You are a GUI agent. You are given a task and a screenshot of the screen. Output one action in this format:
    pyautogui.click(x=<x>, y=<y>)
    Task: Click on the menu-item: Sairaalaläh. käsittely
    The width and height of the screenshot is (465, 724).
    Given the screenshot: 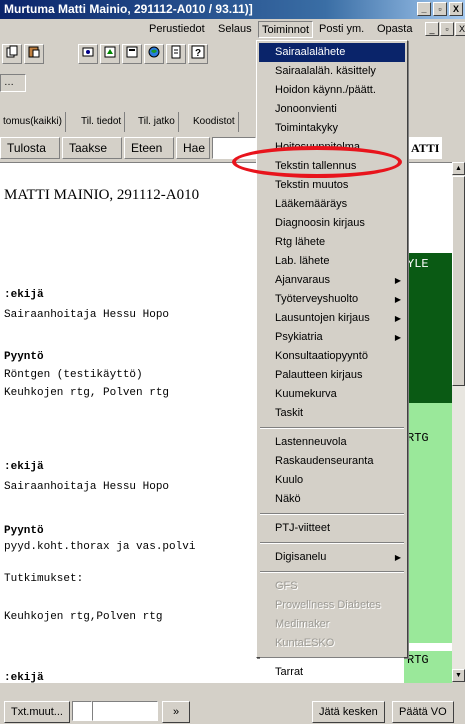 What is the action you would take?
    pyautogui.click(x=332, y=71)
    